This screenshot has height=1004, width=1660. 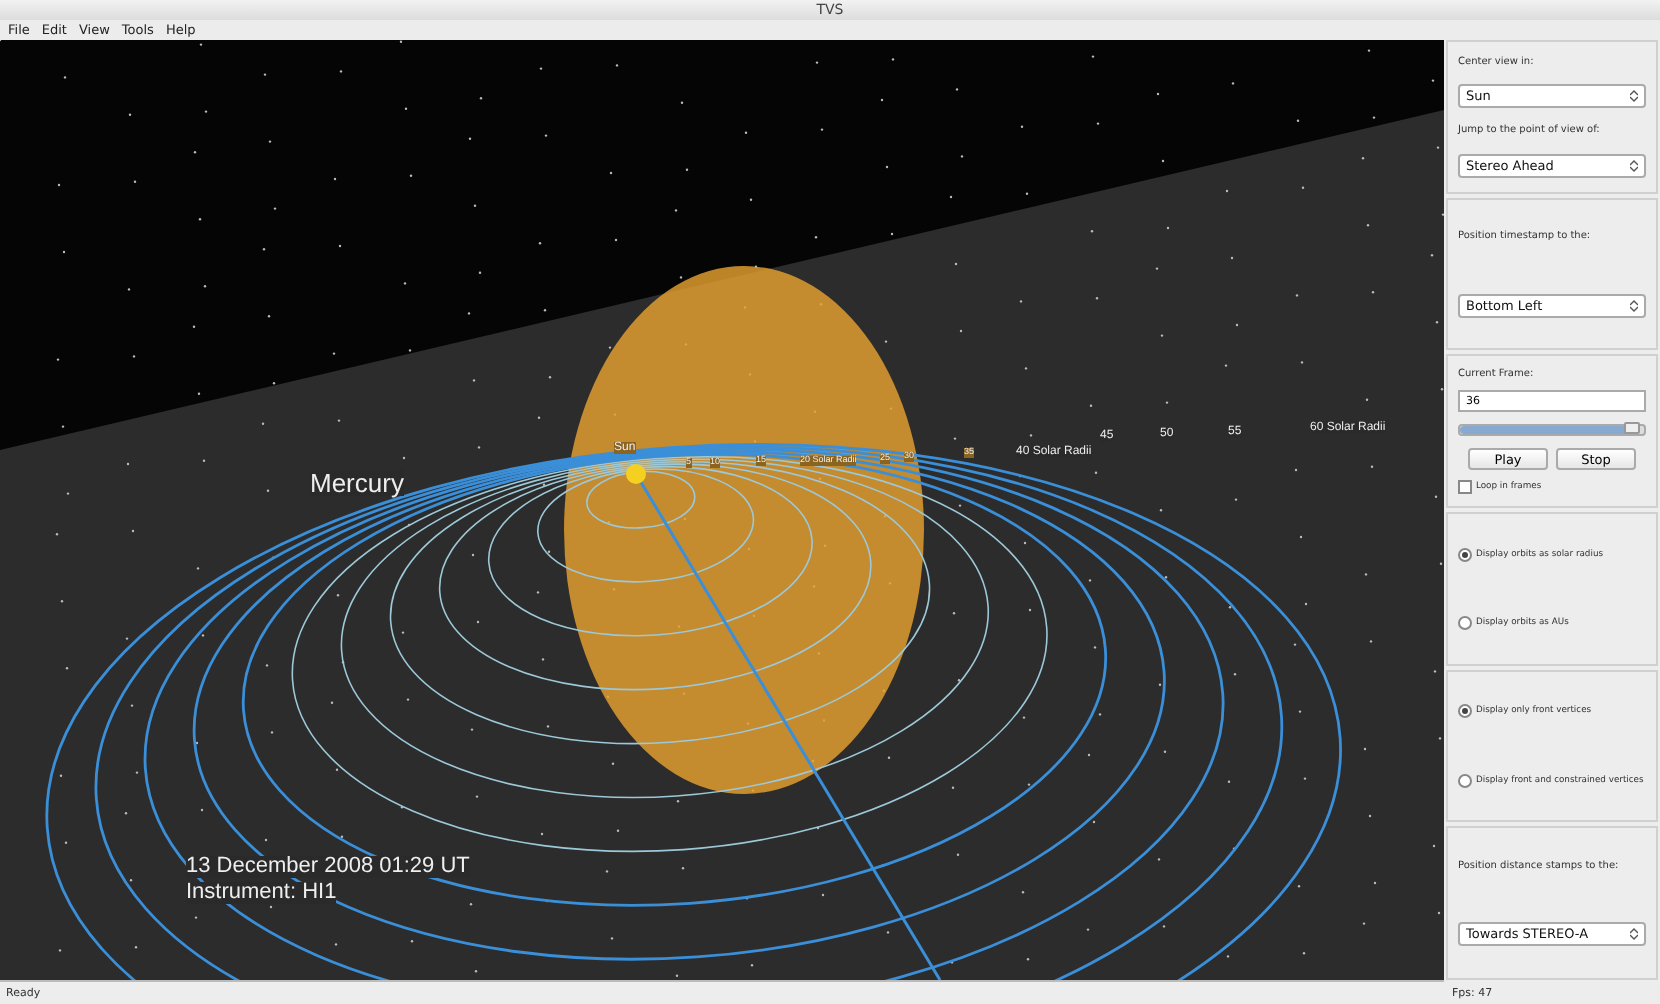 I want to click on planet-label: Mercury, so click(x=357, y=483).